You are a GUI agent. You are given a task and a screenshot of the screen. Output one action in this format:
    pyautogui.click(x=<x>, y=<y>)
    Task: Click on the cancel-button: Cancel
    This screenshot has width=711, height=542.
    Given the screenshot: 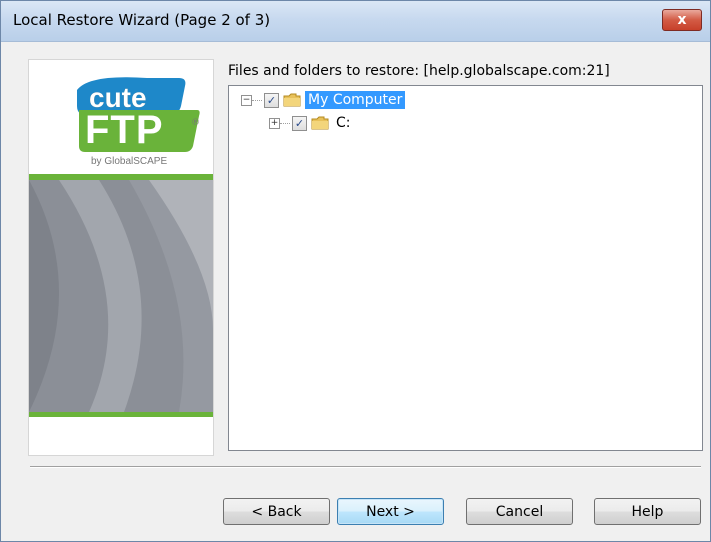 What is the action you would take?
    pyautogui.click(x=519, y=511)
    